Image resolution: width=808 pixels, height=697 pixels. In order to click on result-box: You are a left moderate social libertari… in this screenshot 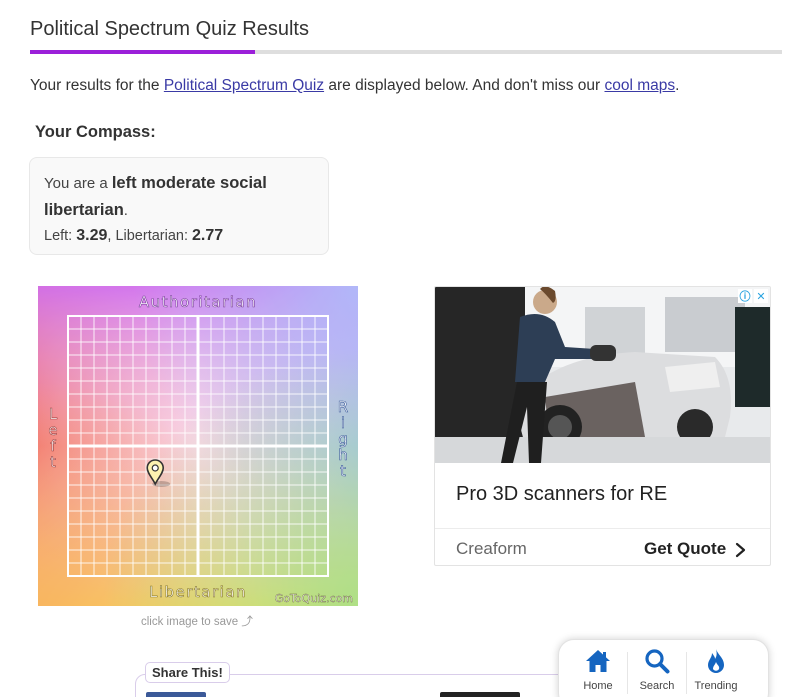, I will do `click(179, 206)`.